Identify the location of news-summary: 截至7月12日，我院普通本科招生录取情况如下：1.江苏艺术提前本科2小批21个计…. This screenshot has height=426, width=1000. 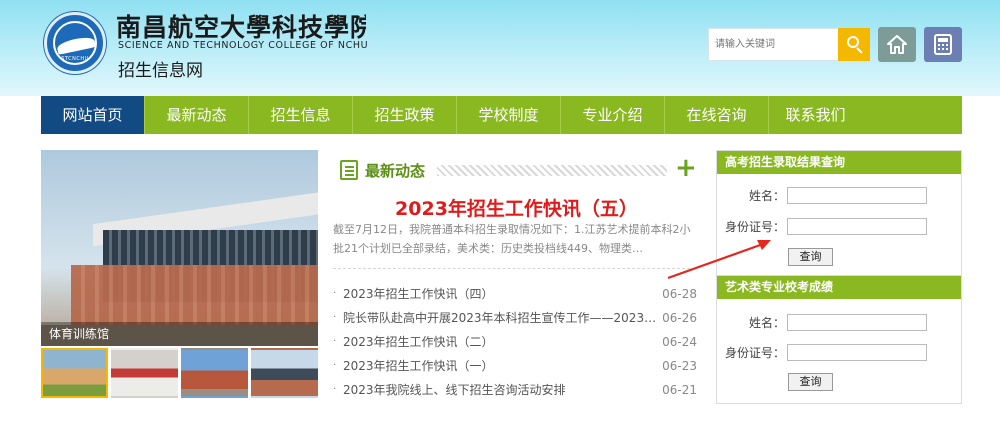
(512, 239).